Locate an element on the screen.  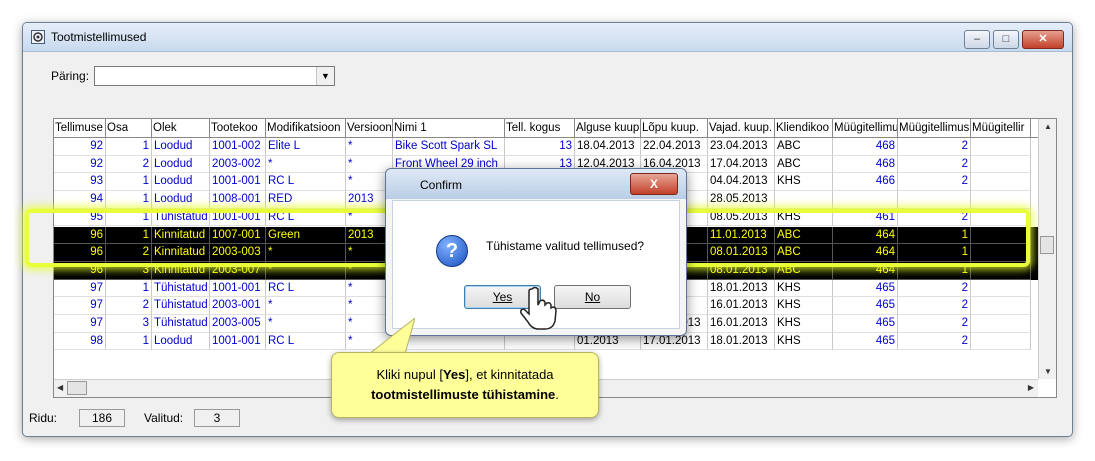
table-cell: 2003-005 is located at coordinates (238, 324).